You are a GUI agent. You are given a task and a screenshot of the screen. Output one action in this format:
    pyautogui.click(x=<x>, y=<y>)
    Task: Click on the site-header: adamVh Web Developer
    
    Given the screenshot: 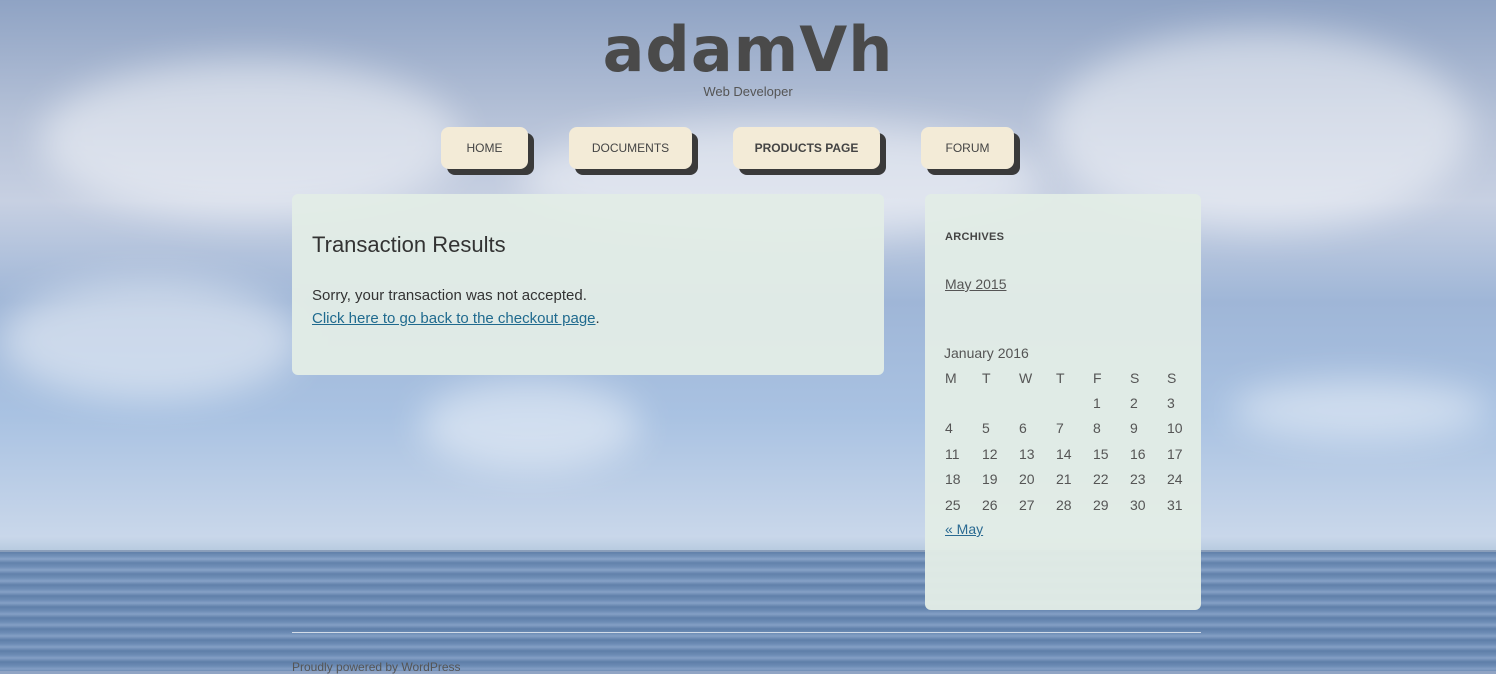 What is the action you would take?
    pyautogui.click(x=748, y=54)
    